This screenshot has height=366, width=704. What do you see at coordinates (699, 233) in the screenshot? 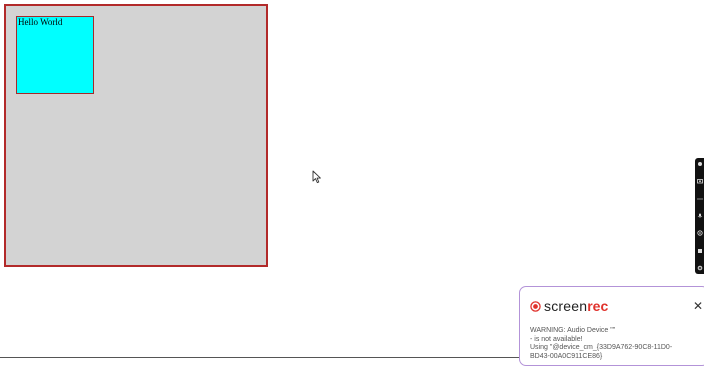
I see `webcam-icon` at bounding box center [699, 233].